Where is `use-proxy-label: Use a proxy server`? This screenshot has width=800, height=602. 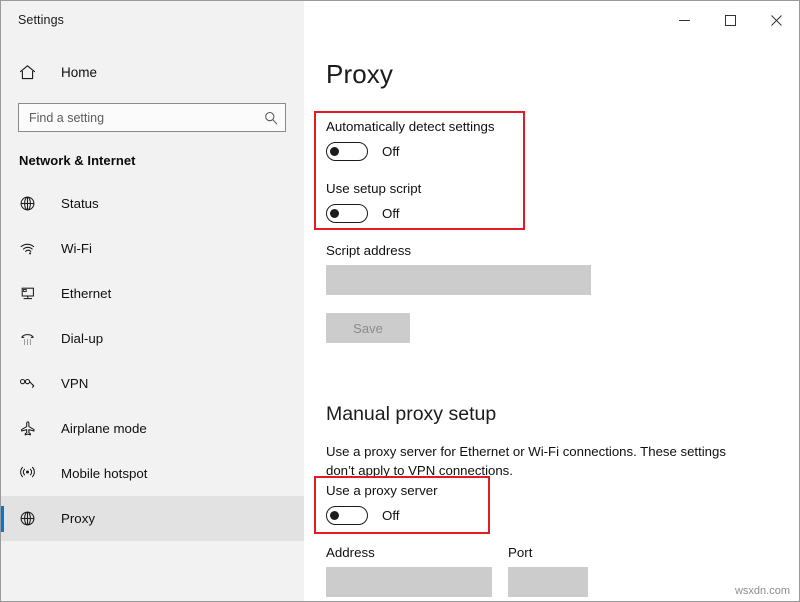 use-proxy-label: Use a proxy server is located at coordinates (382, 490).